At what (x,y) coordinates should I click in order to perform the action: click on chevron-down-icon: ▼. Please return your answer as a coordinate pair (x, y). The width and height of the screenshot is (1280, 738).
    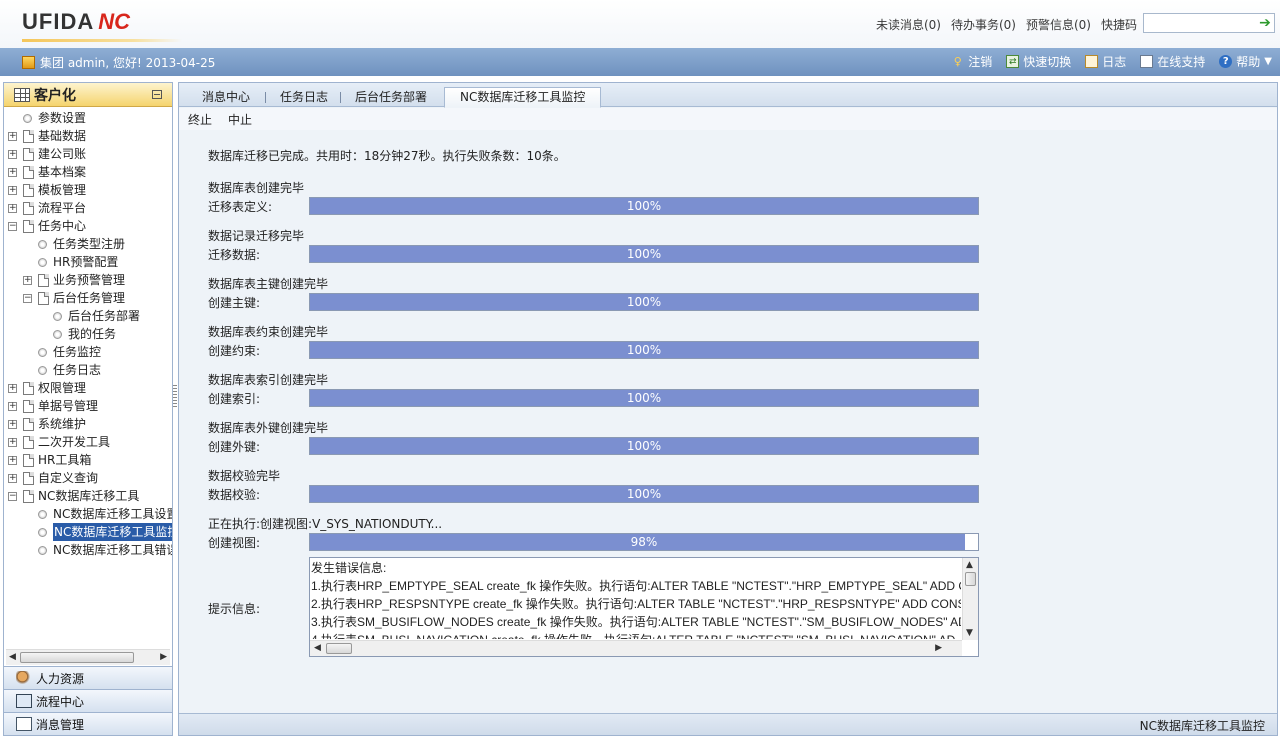
    Looking at the image, I should click on (1268, 61).